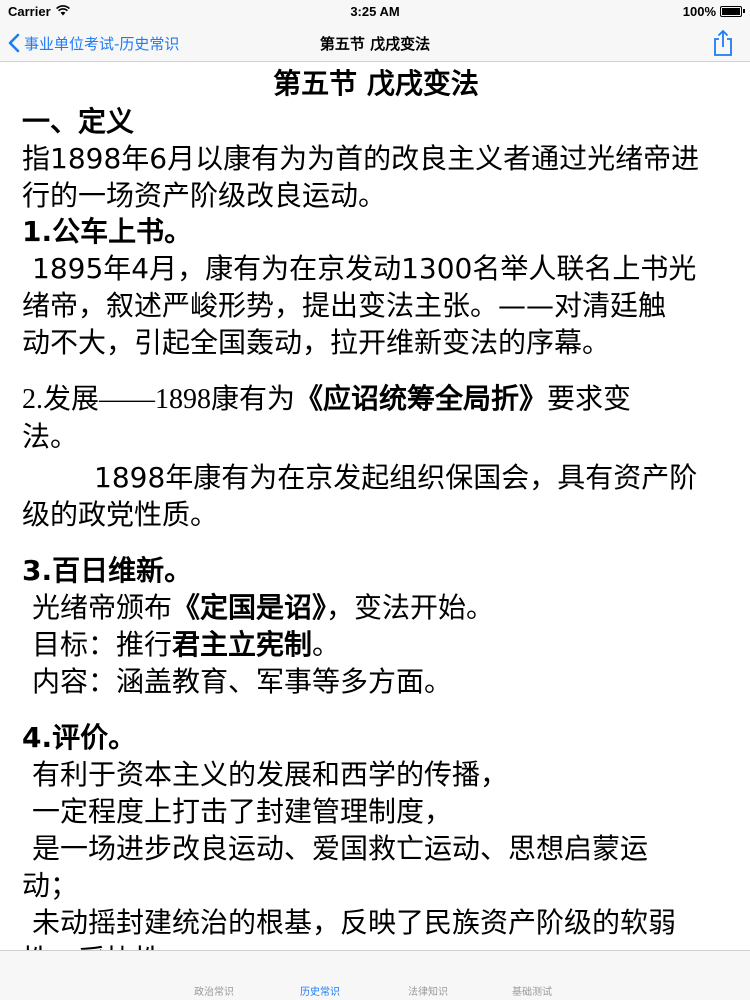 This screenshot has height=1000, width=750. I want to click on definition-line: 指1898年6月以康有为为首的改良主义者通过光绪帝进, so click(361, 158).